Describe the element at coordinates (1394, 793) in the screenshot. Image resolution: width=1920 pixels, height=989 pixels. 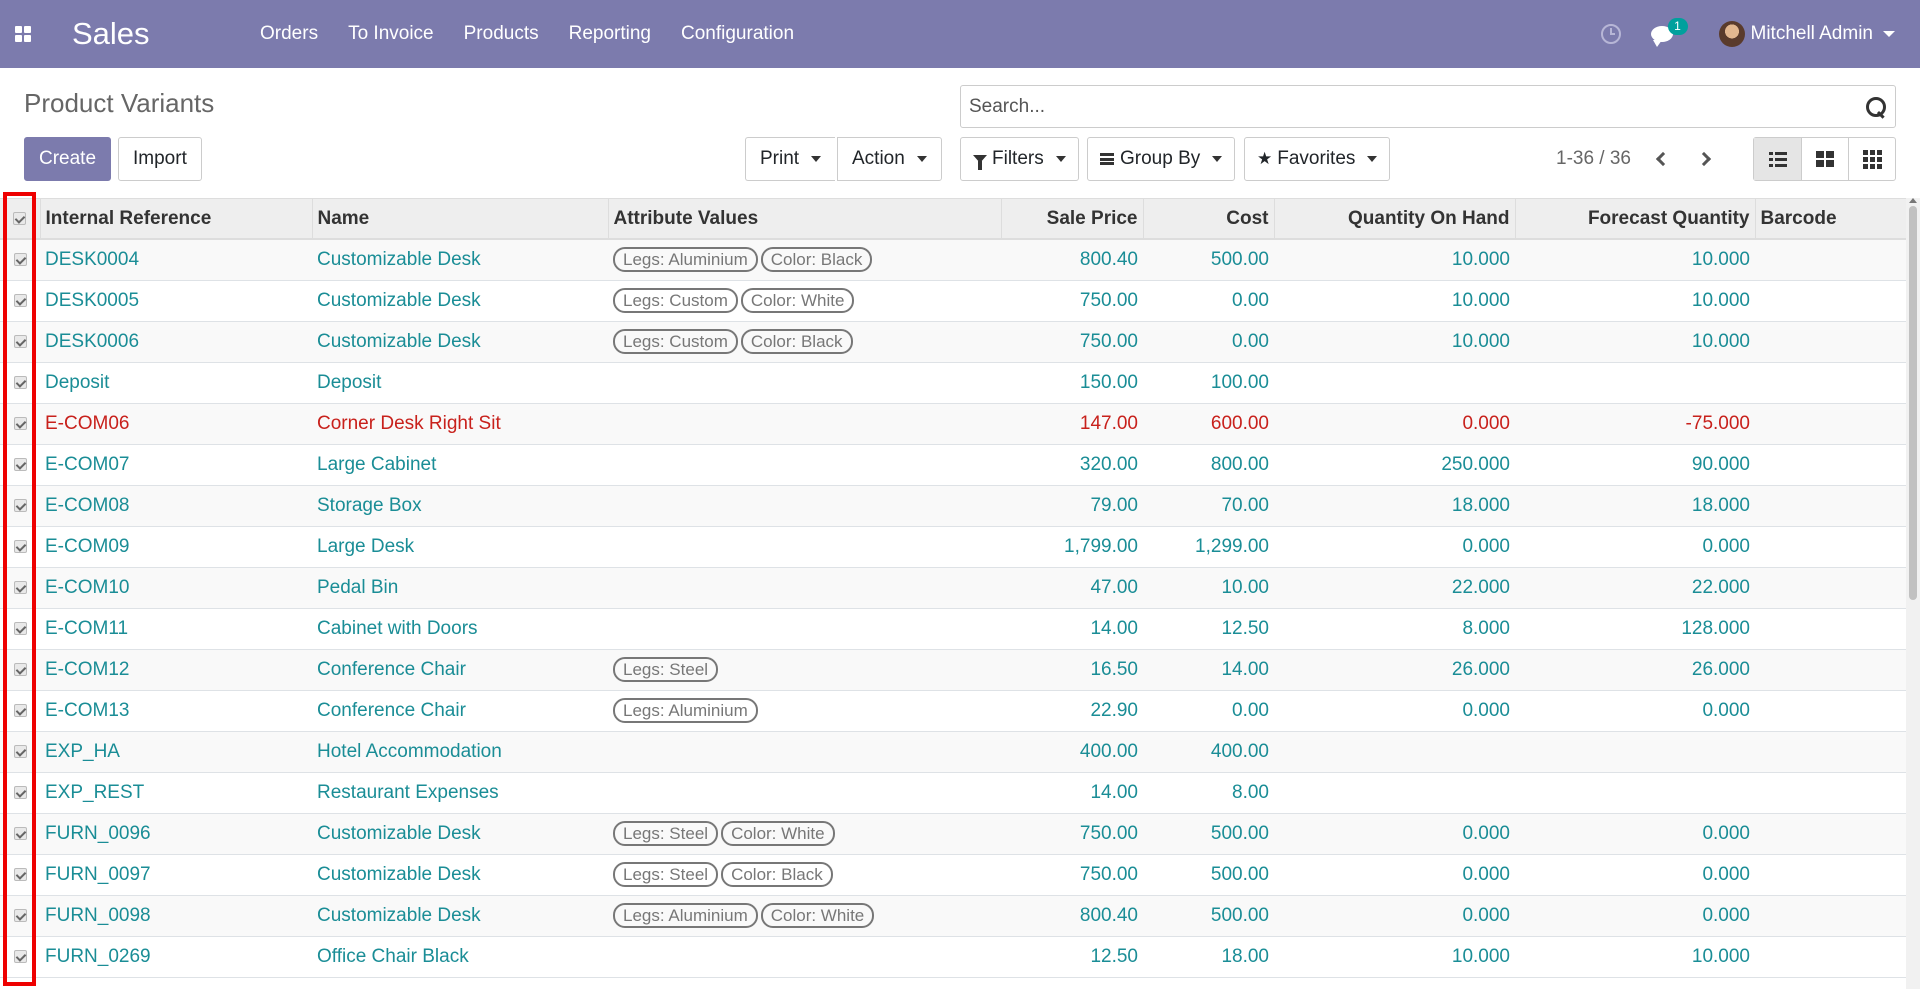
I see `cell-quantity-on-hand` at that location.